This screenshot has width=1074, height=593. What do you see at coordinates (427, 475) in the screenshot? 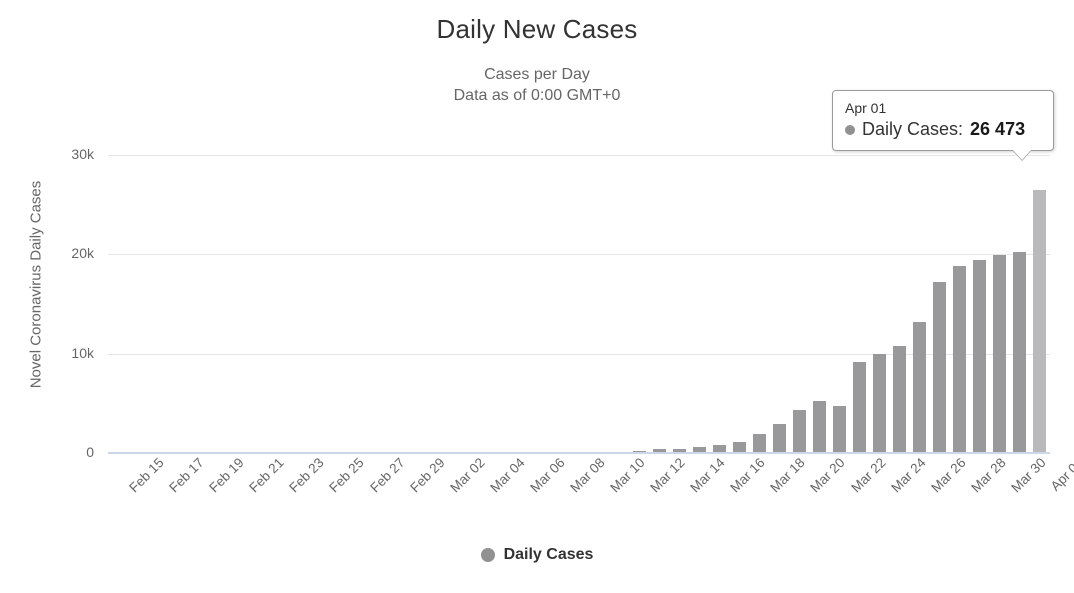
I see `x-axis-tick-label: Feb 29` at bounding box center [427, 475].